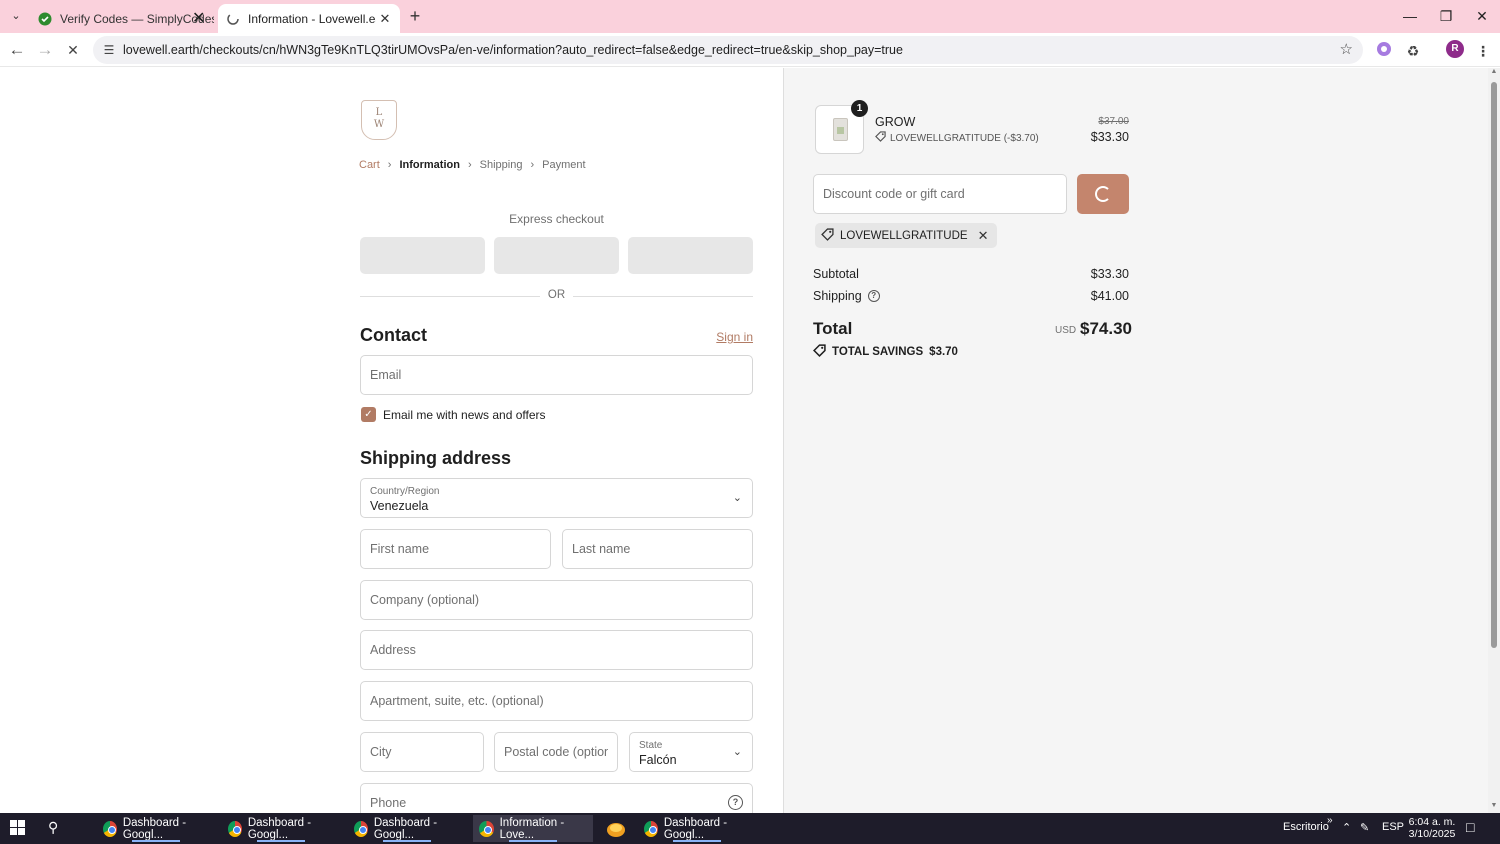 This screenshot has width=1500, height=844. I want to click on discount-code-input, so click(940, 194).